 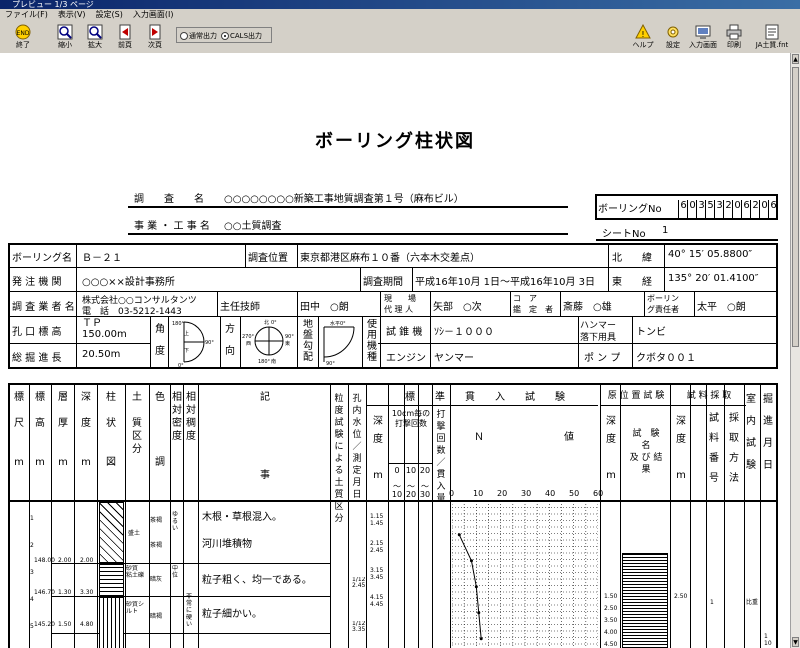 I want to click on document-title: ボーリング柱状図, so click(x=395, y=141).